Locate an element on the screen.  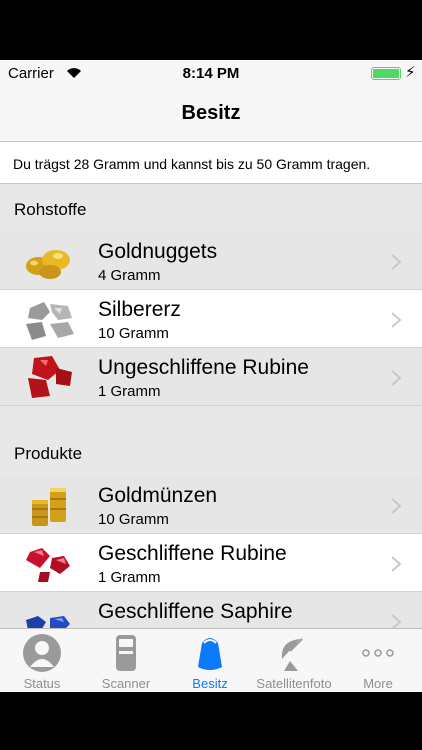
list-item-ungeschliffene-rubine: Ungeschliffene Rubine 1 Gramm is located at coordinates (211, 377).